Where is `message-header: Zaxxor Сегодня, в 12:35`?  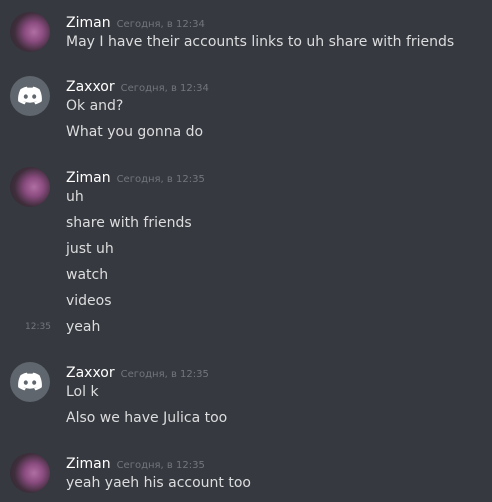 message-header: Zaxxor Сегодня, в 12:35 is located at coordinates (137, 371).